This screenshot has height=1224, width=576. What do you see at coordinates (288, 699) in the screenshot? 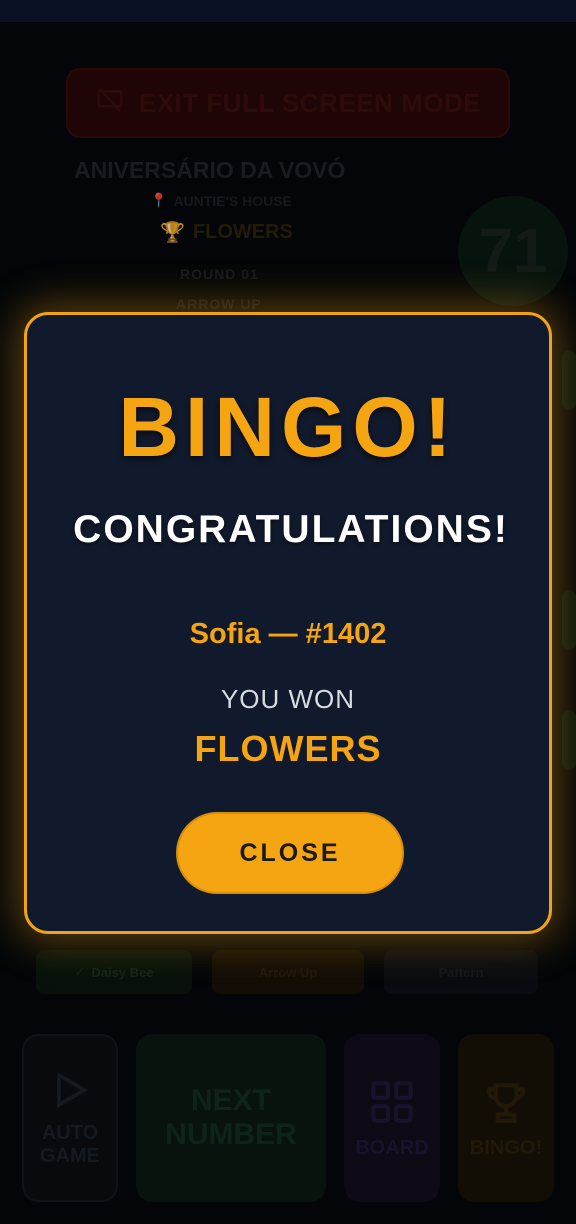
I see `you-won-label: YOU WON` at bounding box center [288, 699].